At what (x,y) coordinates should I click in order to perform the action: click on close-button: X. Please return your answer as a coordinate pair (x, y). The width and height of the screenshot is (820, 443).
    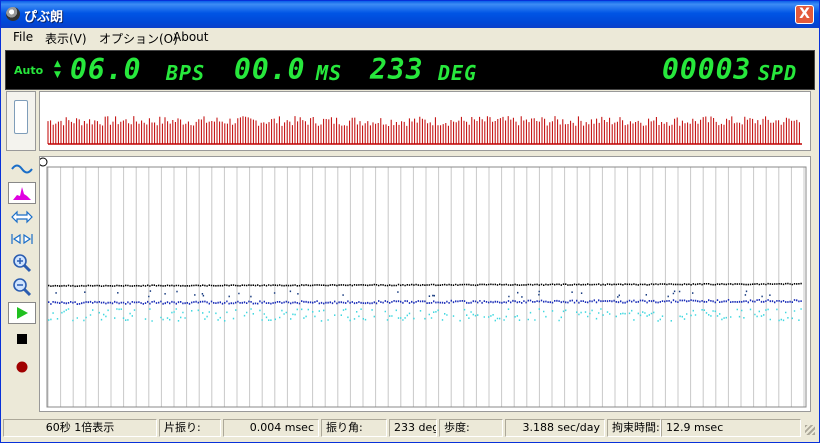
    Looking at the image, I should click on (804, 14).